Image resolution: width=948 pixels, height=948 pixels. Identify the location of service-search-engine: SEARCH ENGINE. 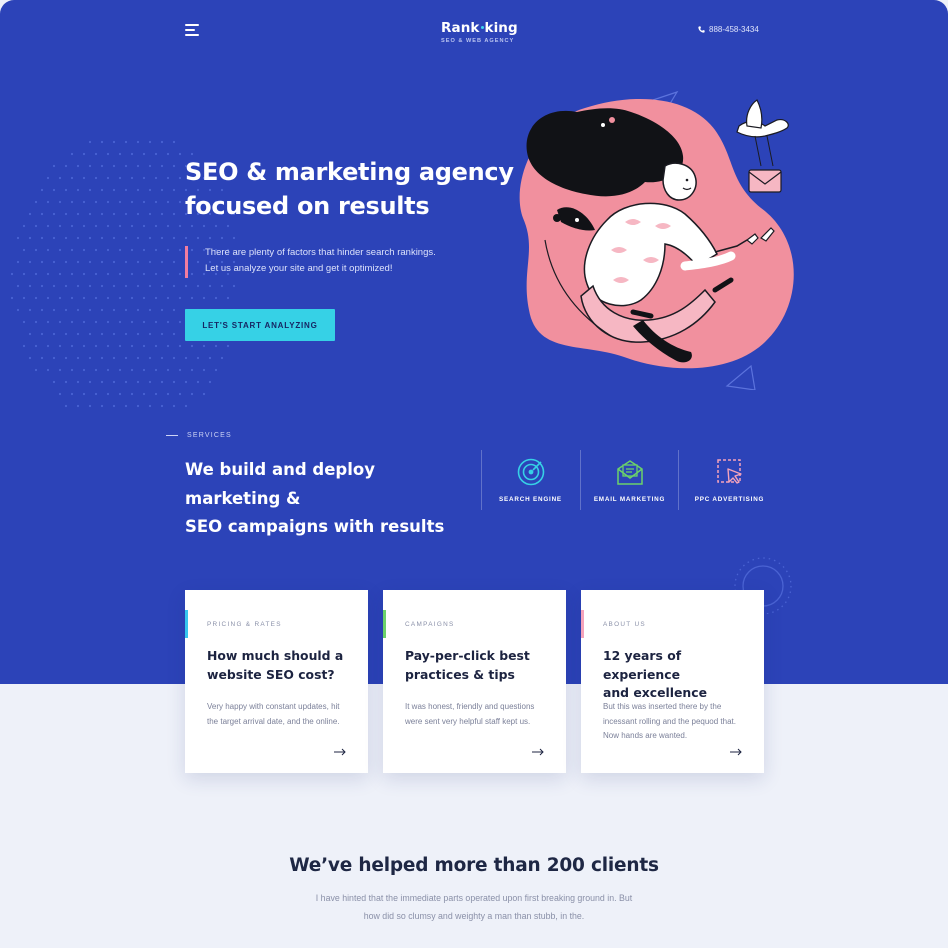
(530, 480).